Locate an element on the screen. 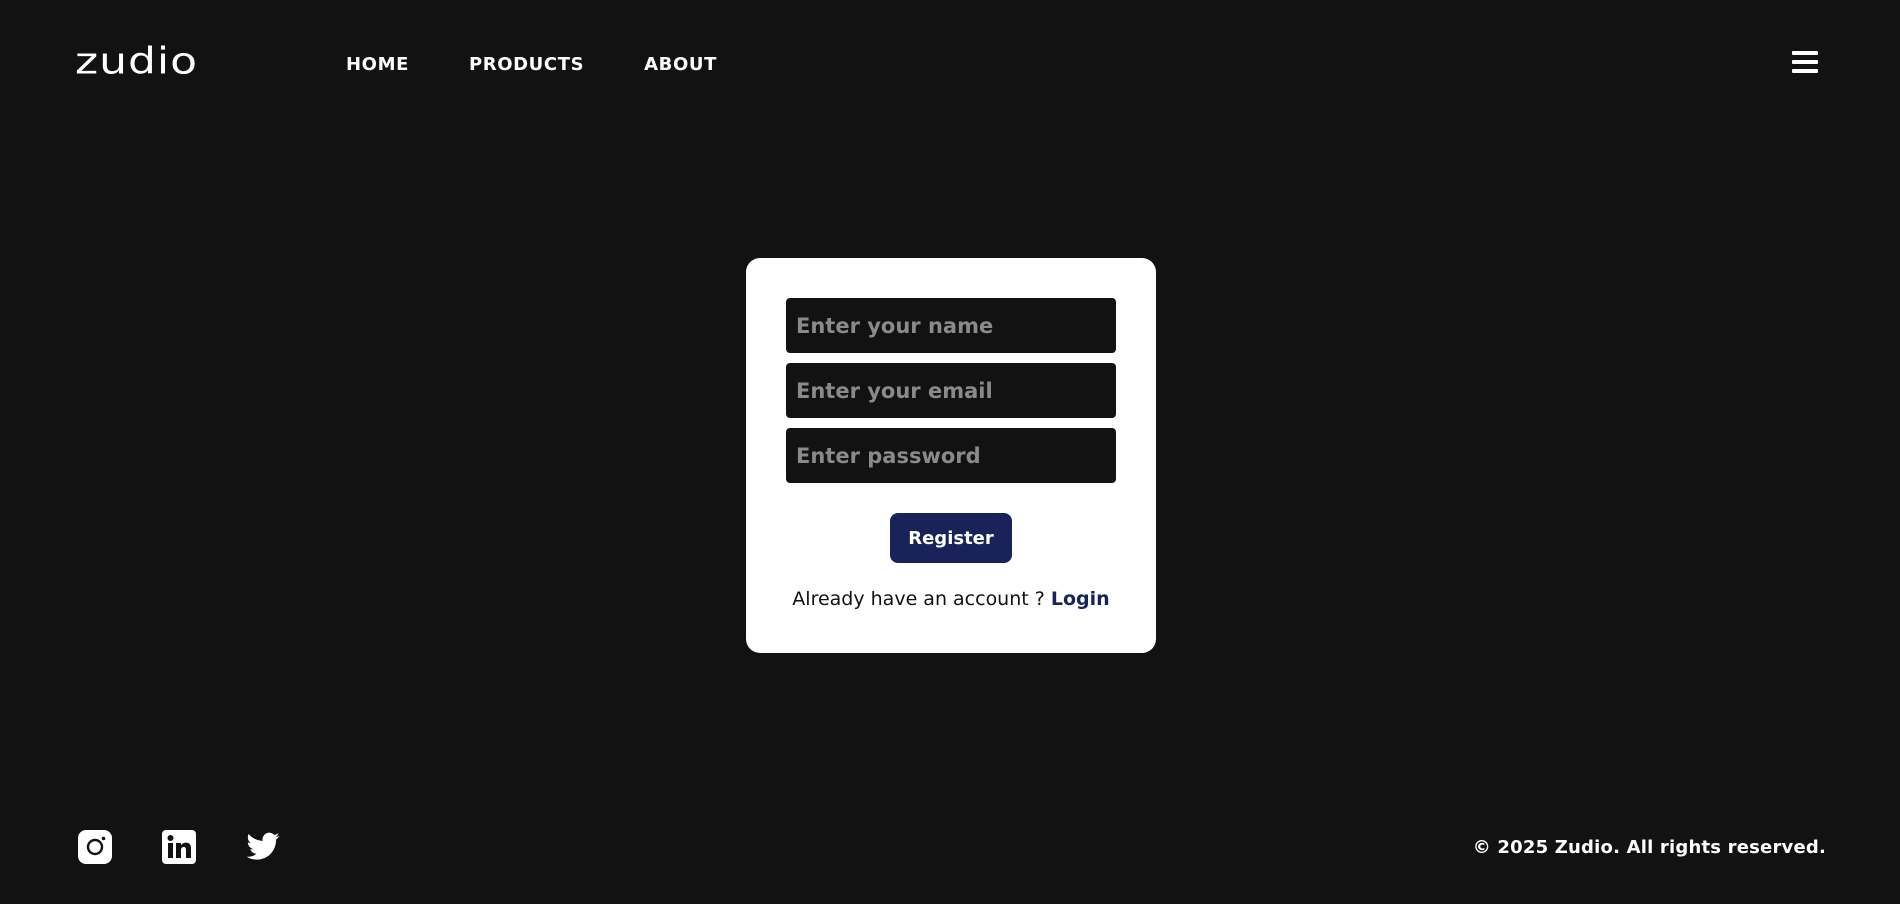 This screenshot has width=1900, height=904. login-prompt: Already have an account ? Login is located at coordinates (951, 599).